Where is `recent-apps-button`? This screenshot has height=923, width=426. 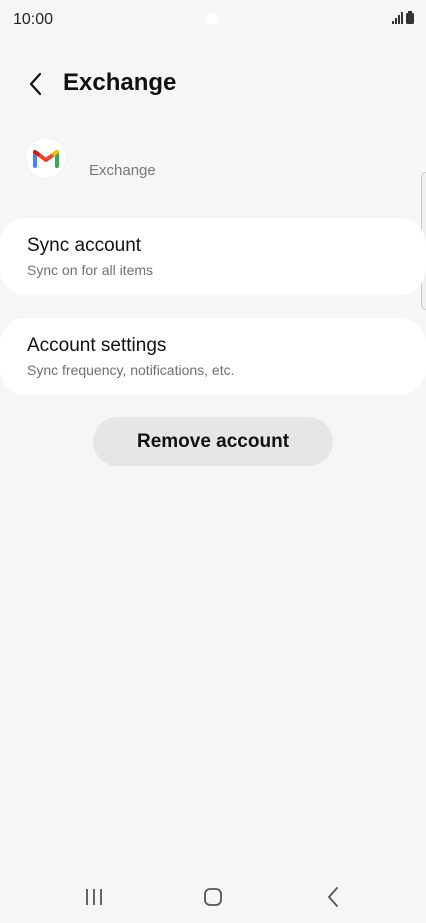
recent-apps-button is located at coordinates (94, 897).